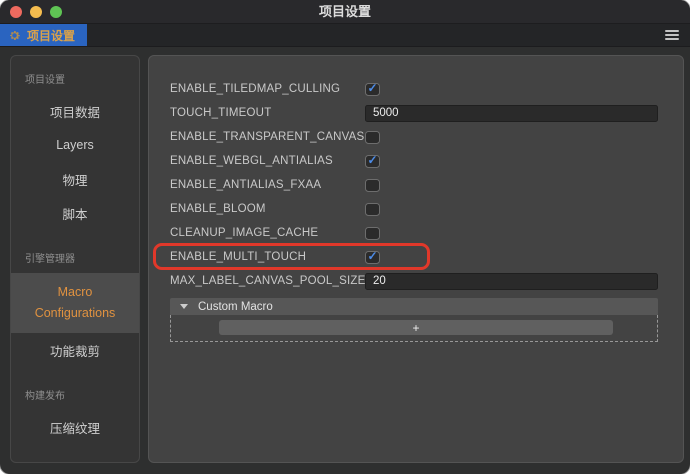 This screenshot has width=690, height=474. I want to click on sidebar-item-压缩纹理: 压缩纹理, so click(75, 427).